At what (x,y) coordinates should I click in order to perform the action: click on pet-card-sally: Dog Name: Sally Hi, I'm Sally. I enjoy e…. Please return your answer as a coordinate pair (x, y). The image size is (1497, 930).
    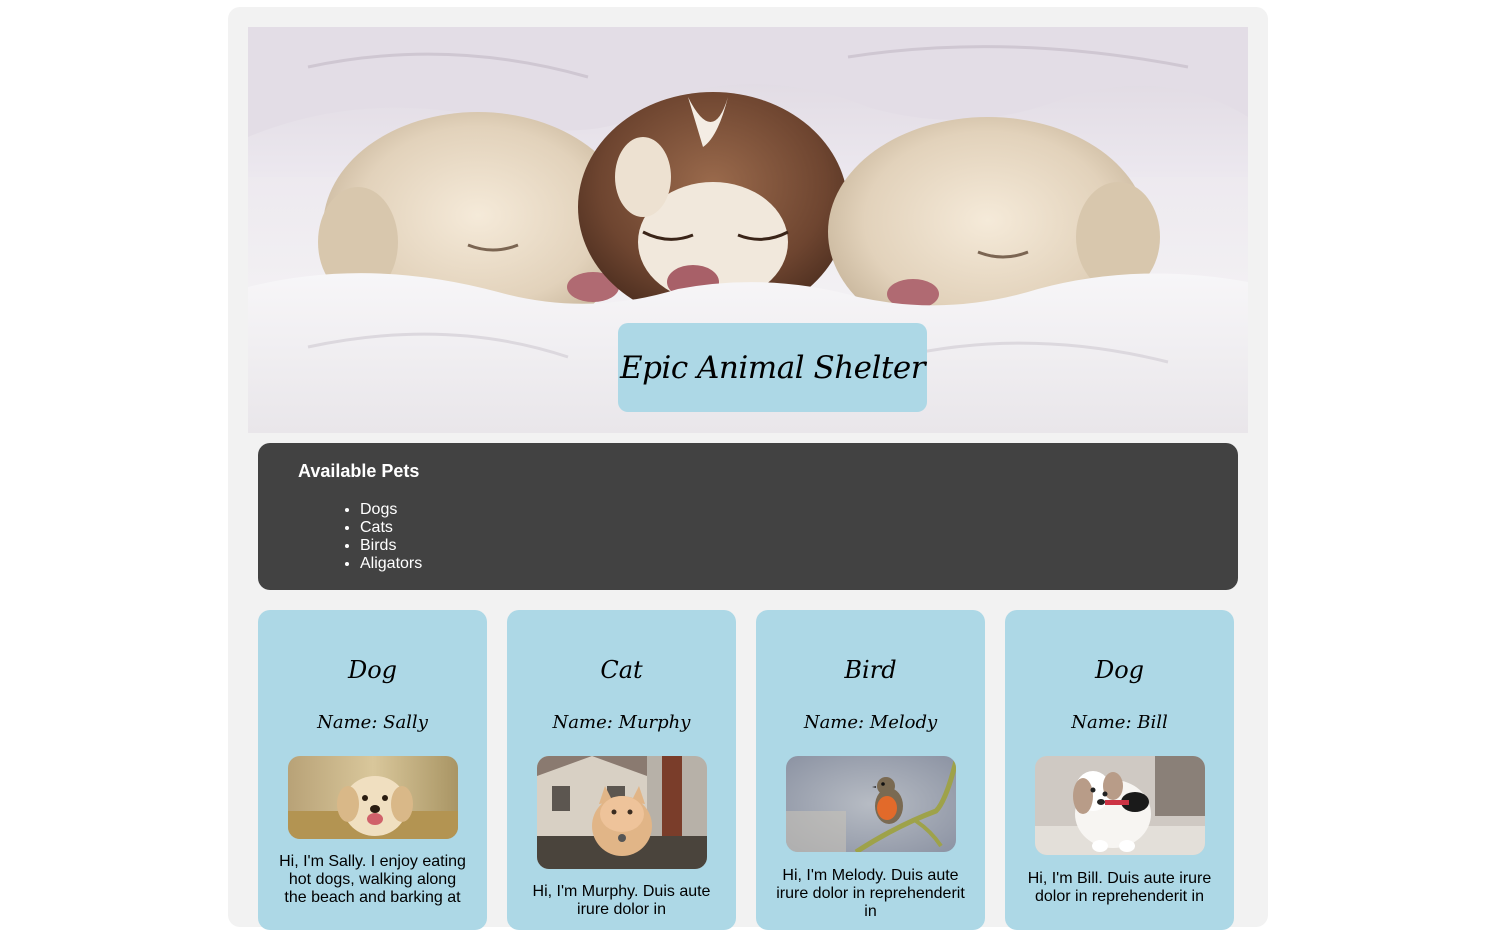
    Looking at the image, I should click on (372, 770).